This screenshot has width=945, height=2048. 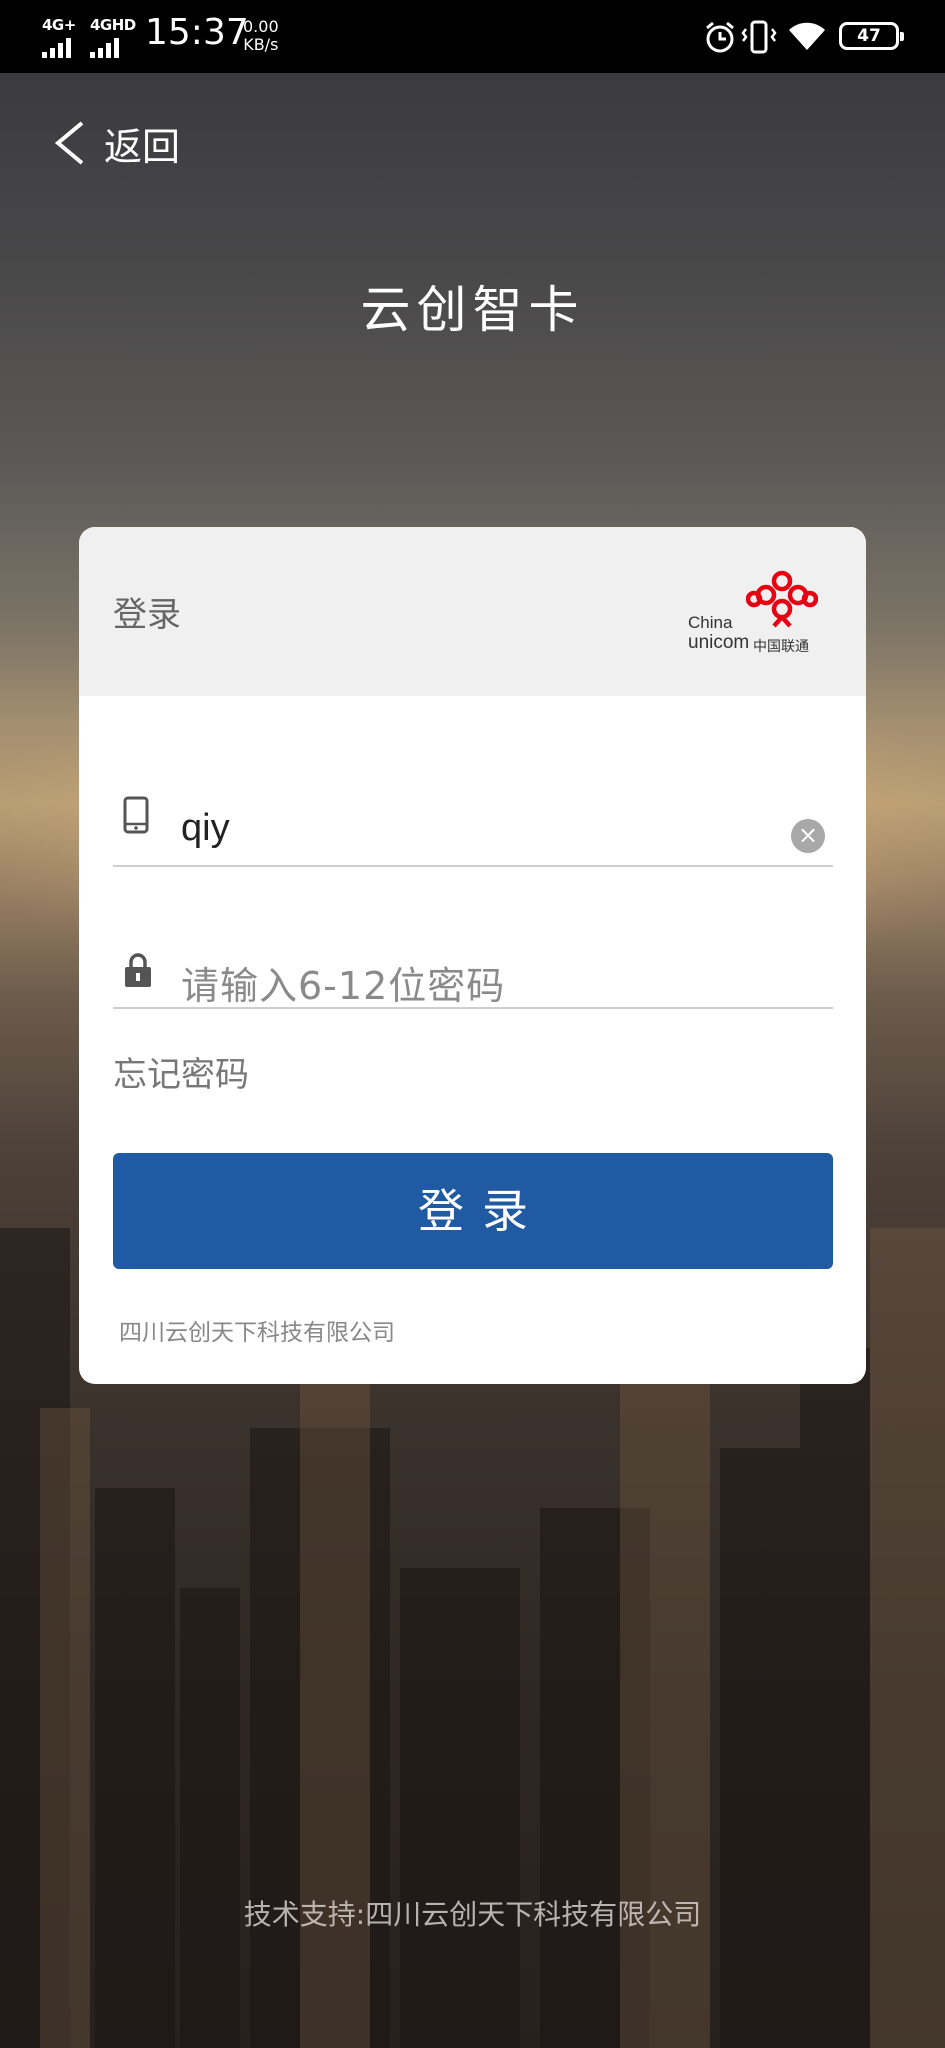 What do you see at coordinates (69, 143) in the screenshot?
I see `chevron-left-icon` at bounding box center [69, 143].